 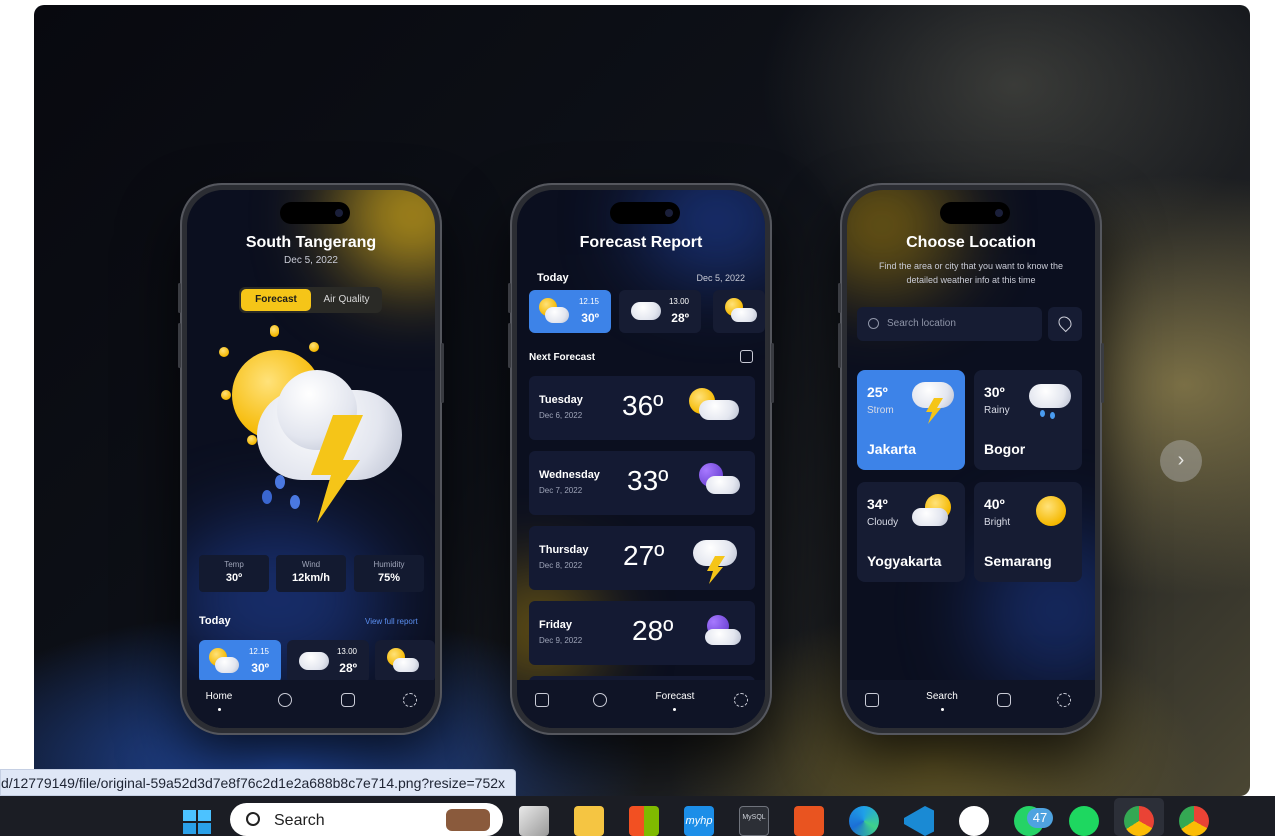 What do you see at coordinates (942, 696) in the screenshot?
I see `nav-search: Search` at bounding box center [942, 696].